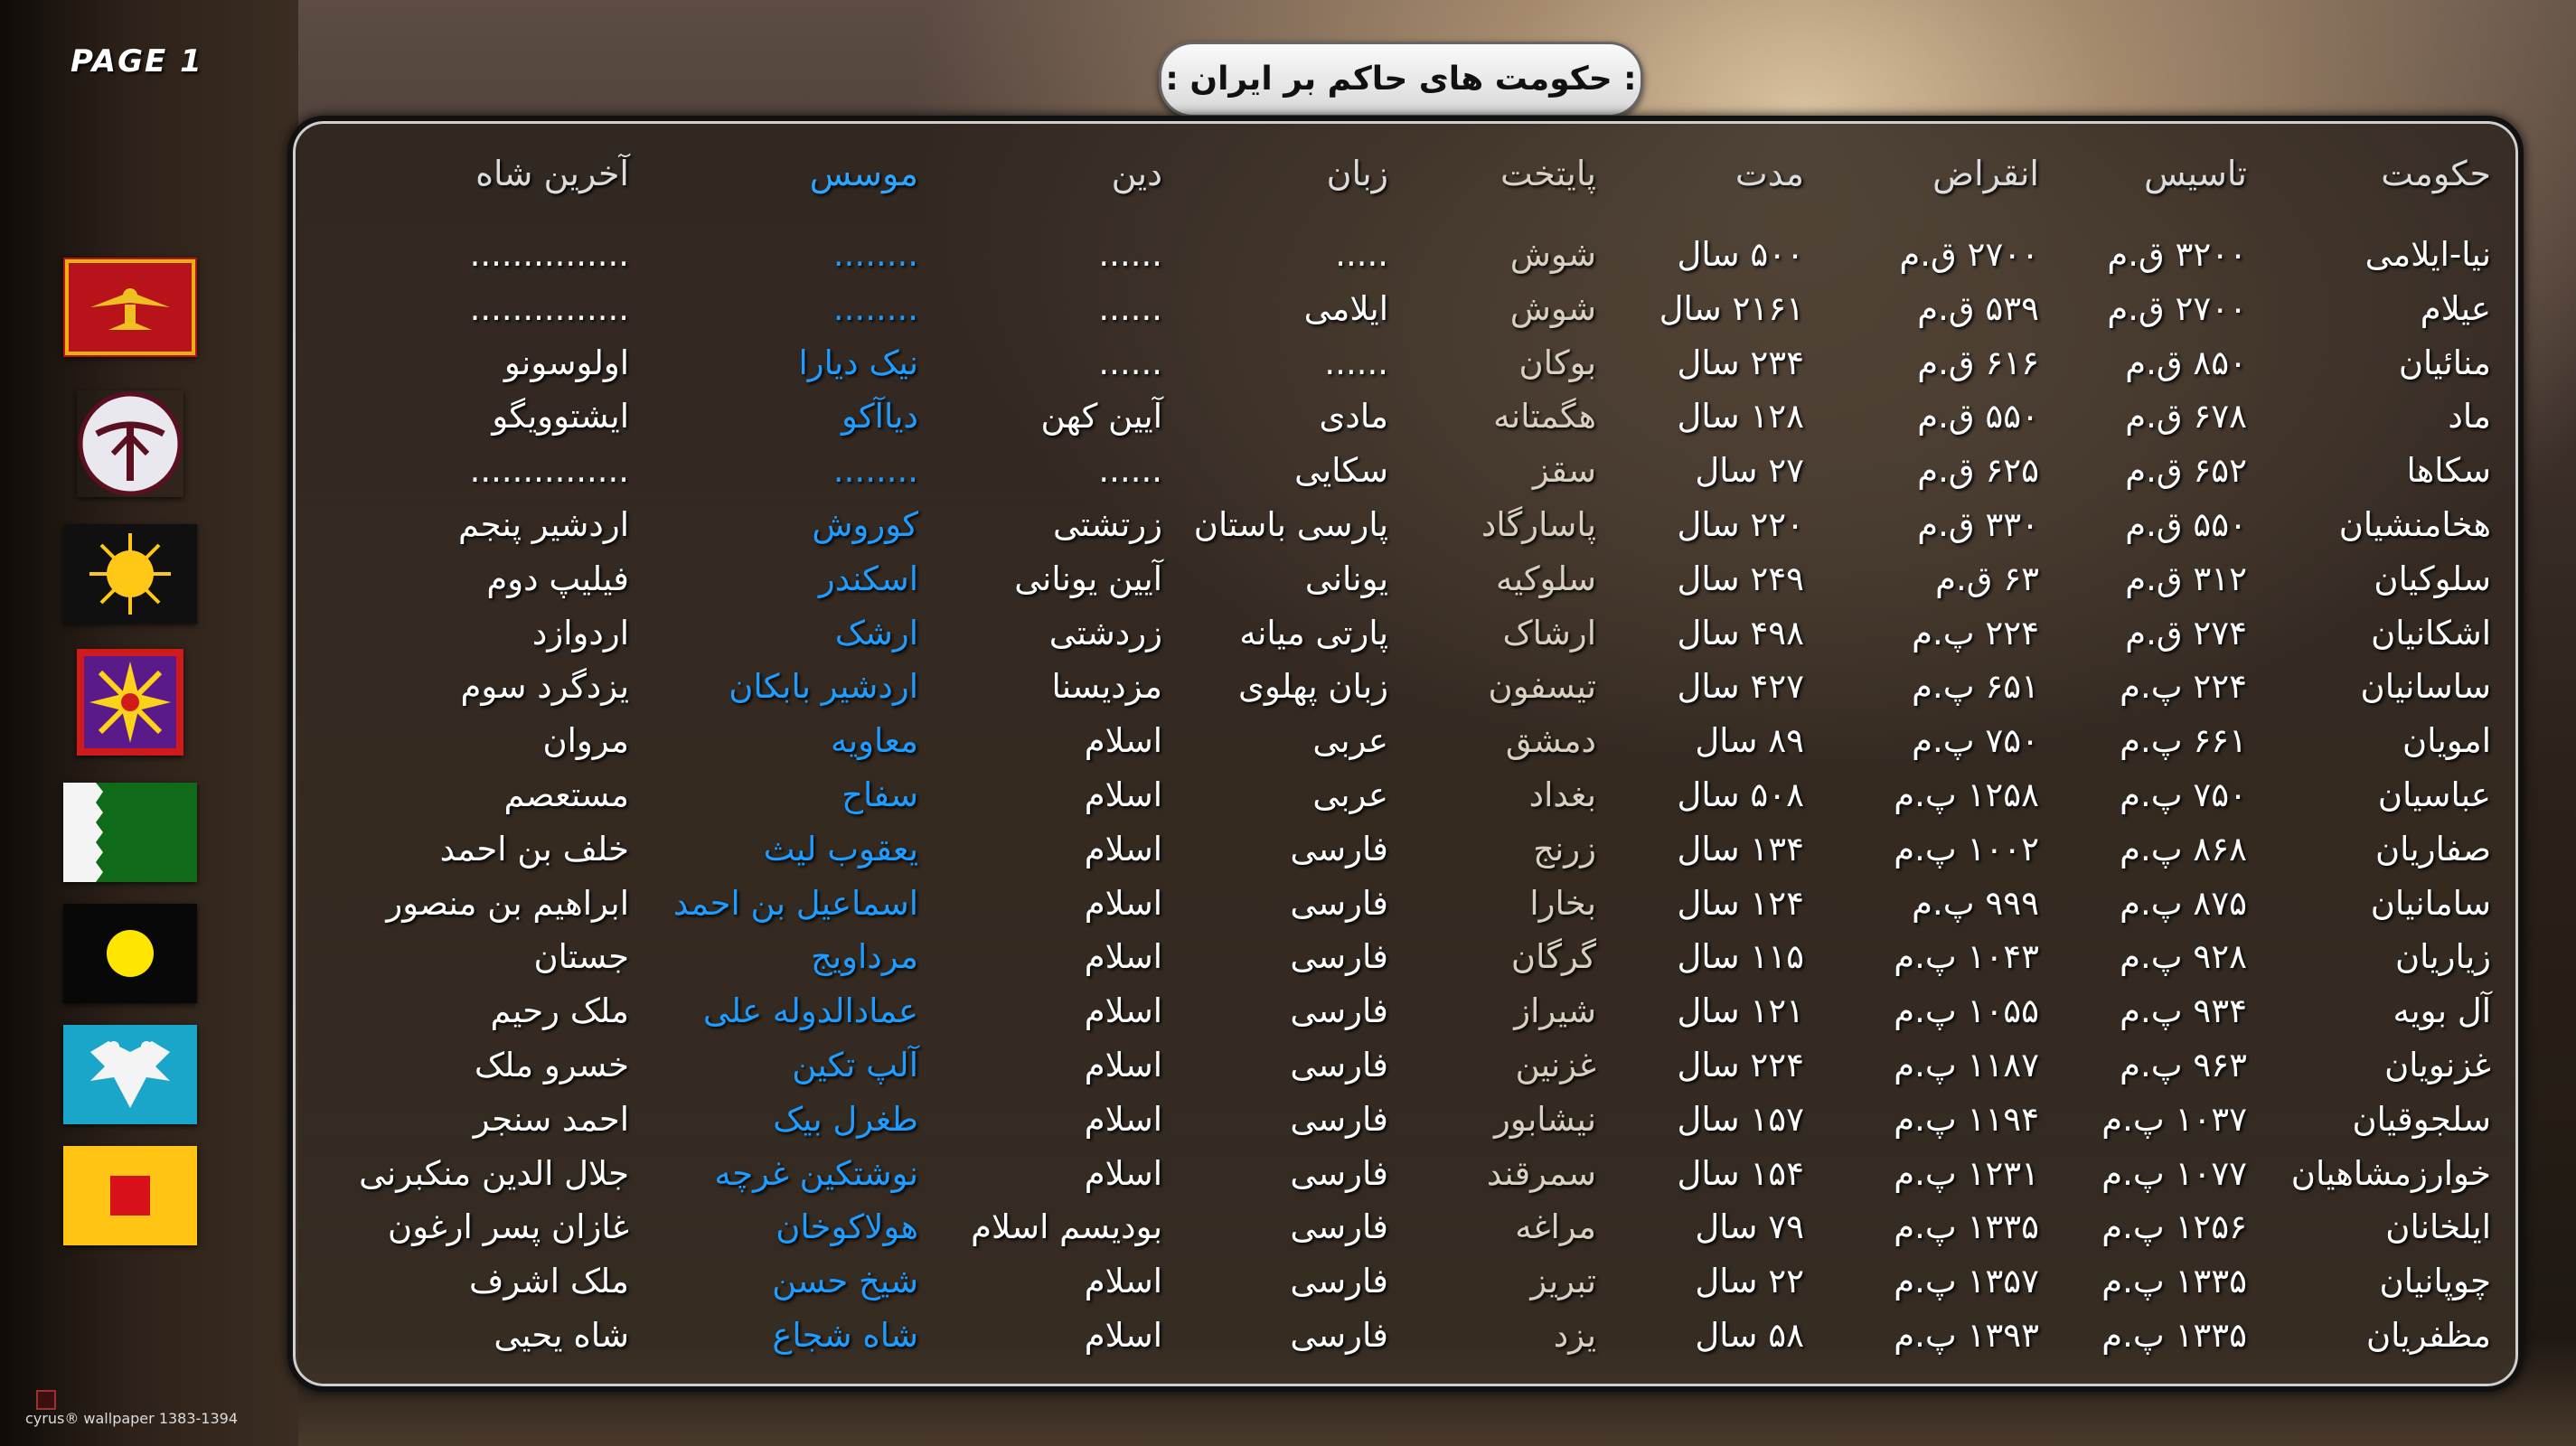 Image resolution: width=2576 pixels, height=1446 pixels. Describe the element at coordinates (130, 308) in the screenshot. I see `faravahar-flag-icon` at that location.